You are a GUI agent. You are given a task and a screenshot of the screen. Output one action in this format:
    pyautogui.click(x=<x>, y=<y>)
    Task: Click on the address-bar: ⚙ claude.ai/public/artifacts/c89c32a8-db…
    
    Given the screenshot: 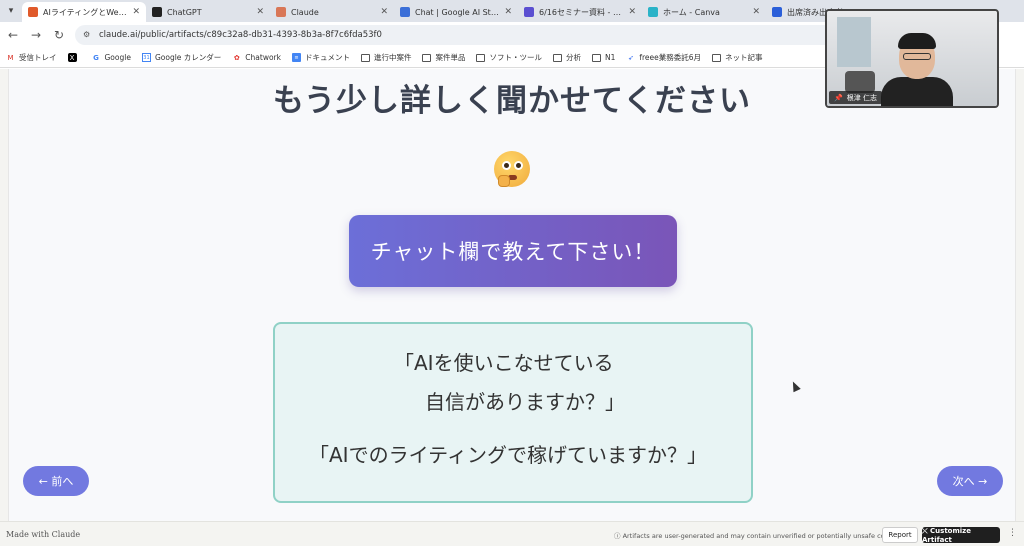 What is the action you would take?
    pyautogui.click(x=455, y=35)
    